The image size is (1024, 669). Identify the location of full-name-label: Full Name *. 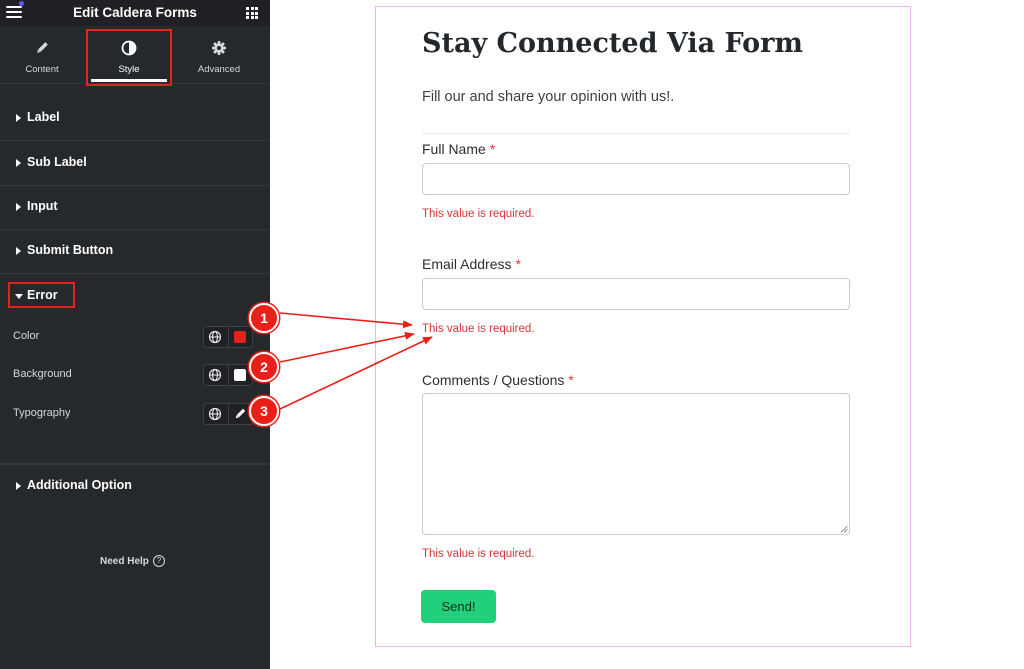
(458, 149).